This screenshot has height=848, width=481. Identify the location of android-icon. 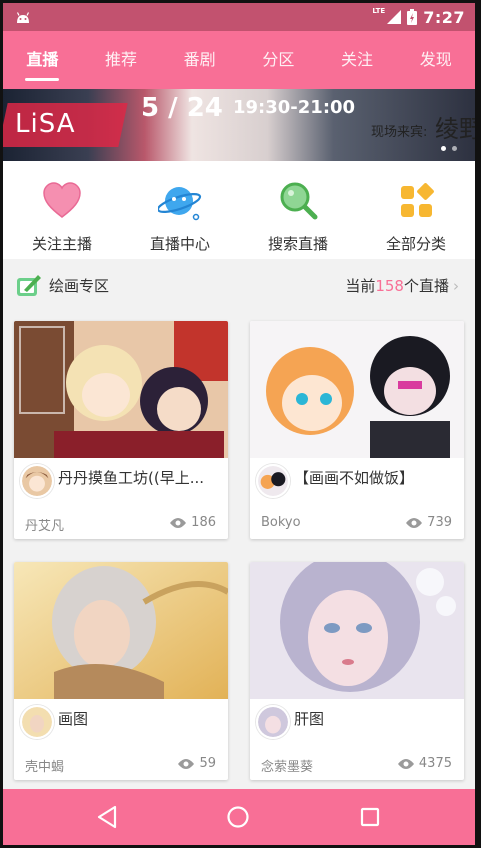
(23, 17).